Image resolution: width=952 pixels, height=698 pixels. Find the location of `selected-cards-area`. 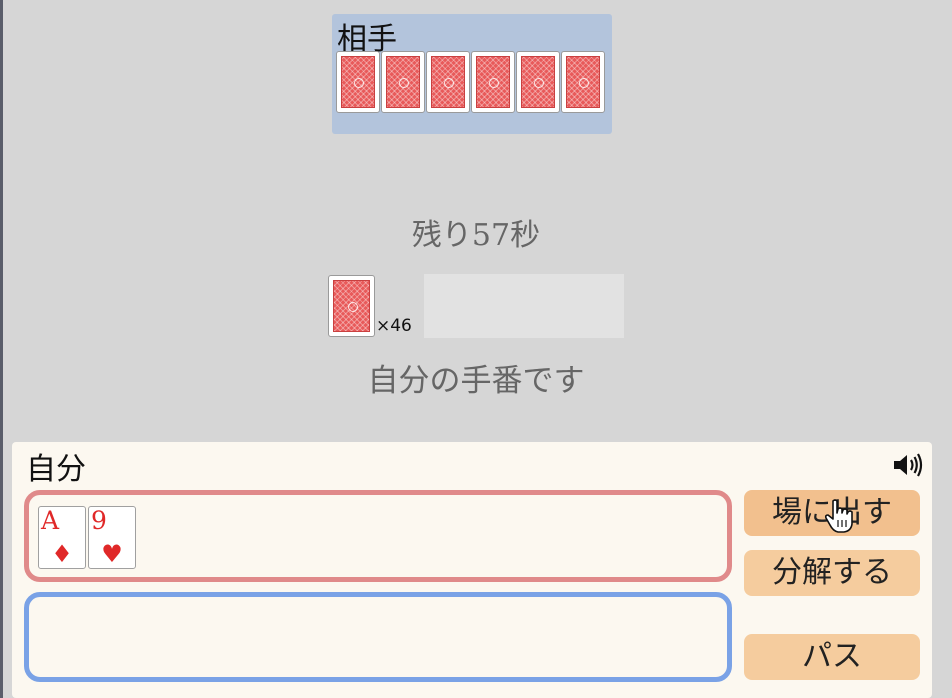

selected-cards-area is located at coordinates (378, 637).